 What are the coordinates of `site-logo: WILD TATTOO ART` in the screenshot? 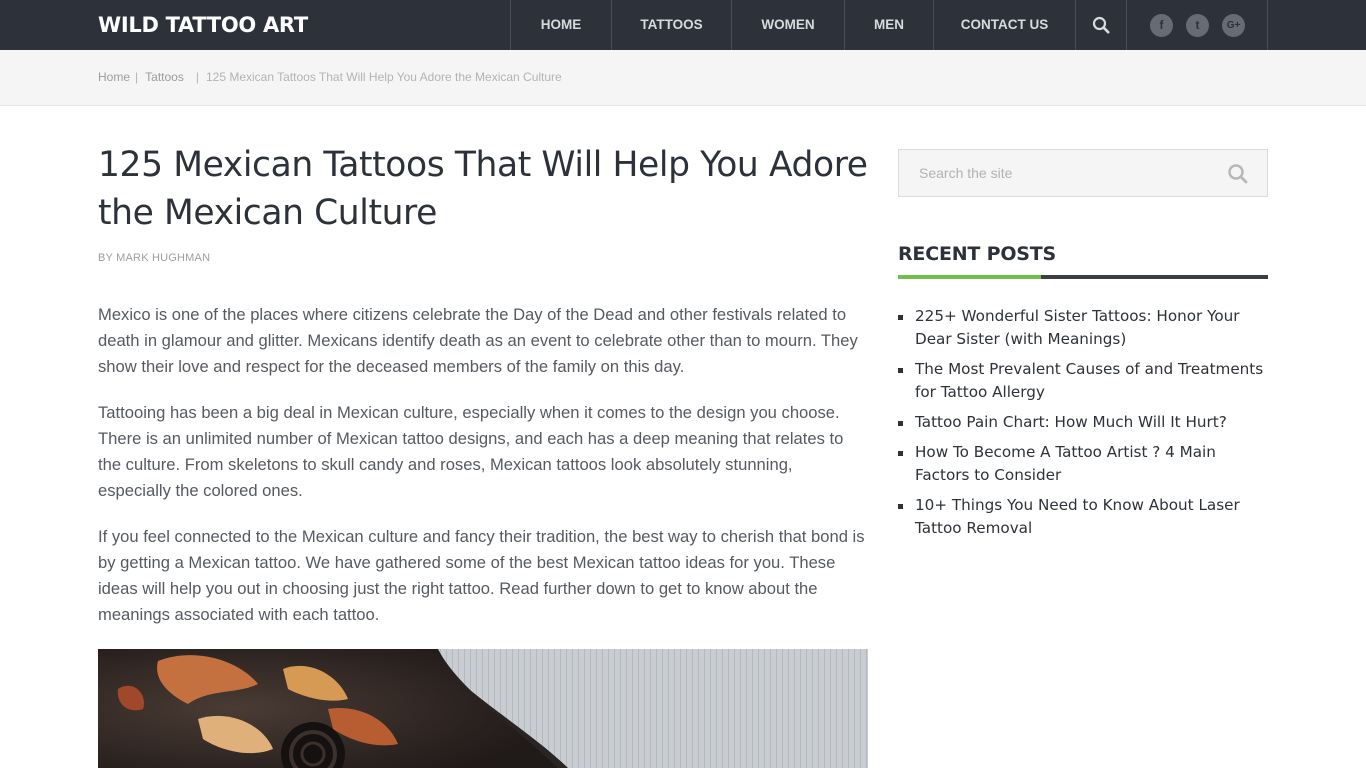 It's located at (203, 25).